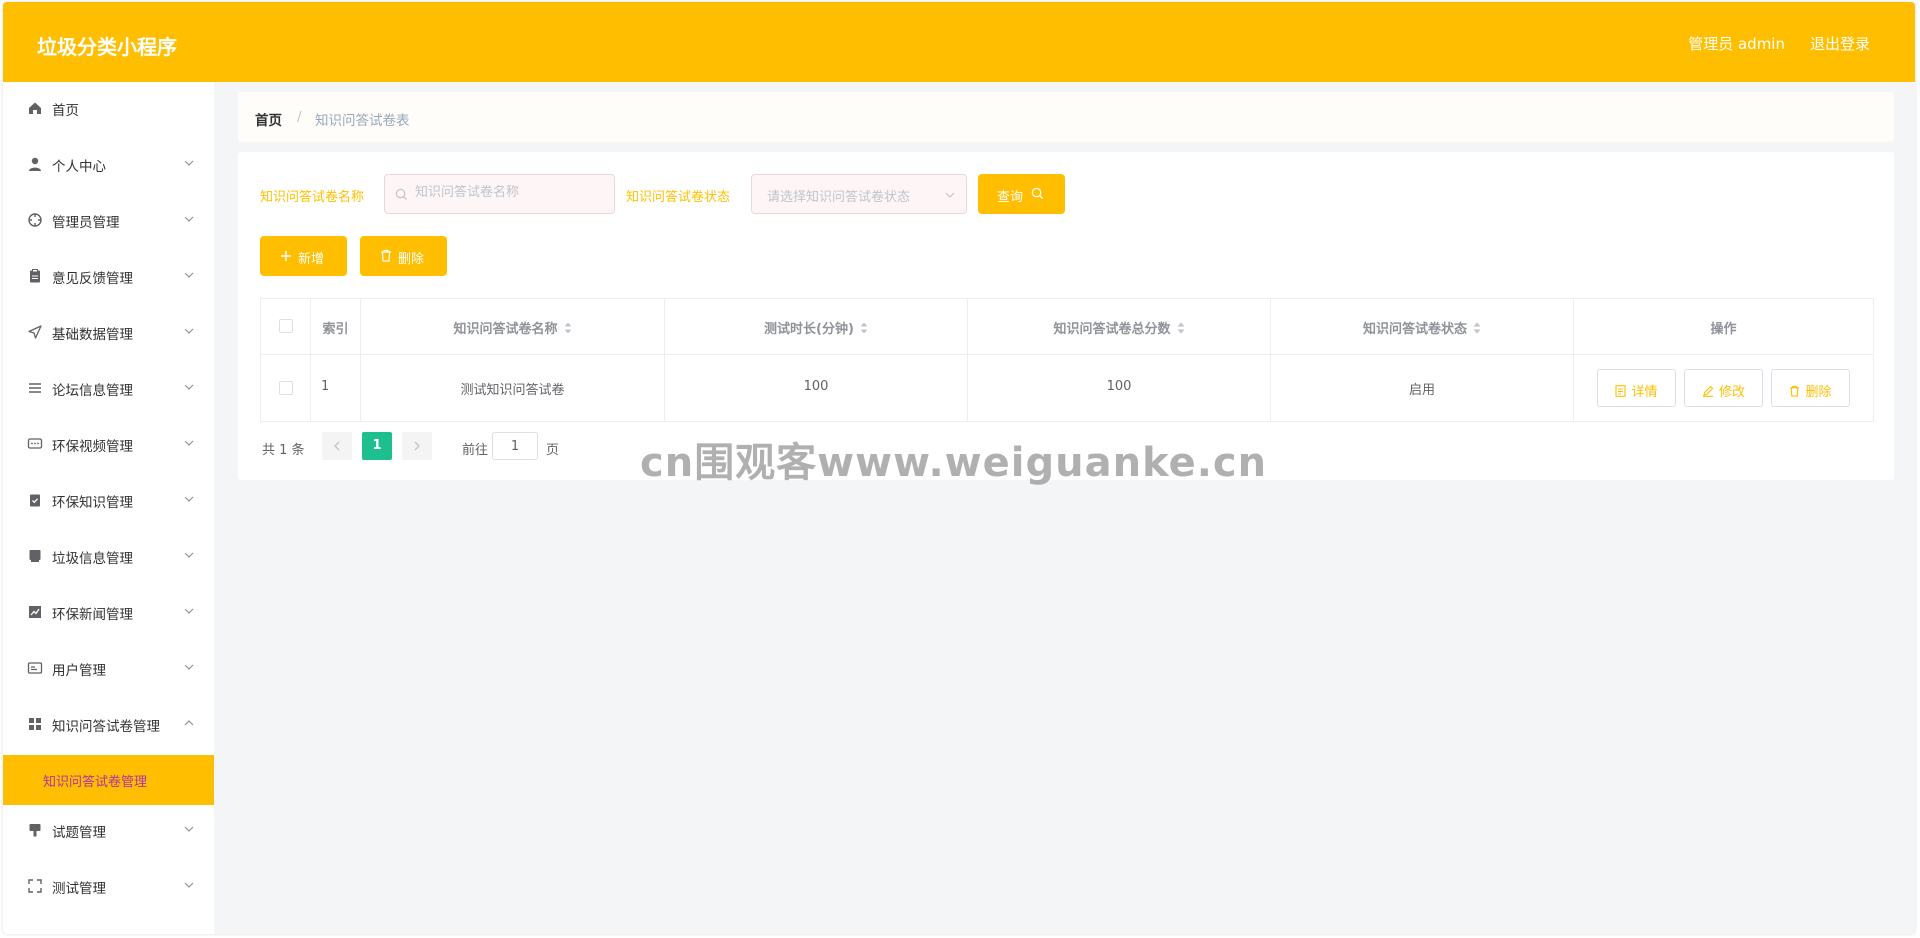 This screenshot has height=938, width=1920. I want to click on sidebar-item-admin-management: 管理员管理, so click(108, 220).